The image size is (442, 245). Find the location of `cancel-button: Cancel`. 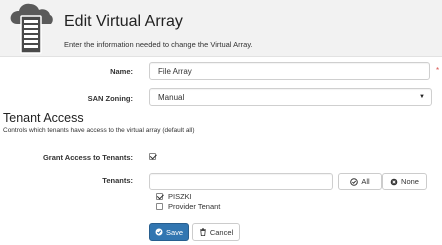

cancel-button: Cancel is located at coordinates (216, 232).